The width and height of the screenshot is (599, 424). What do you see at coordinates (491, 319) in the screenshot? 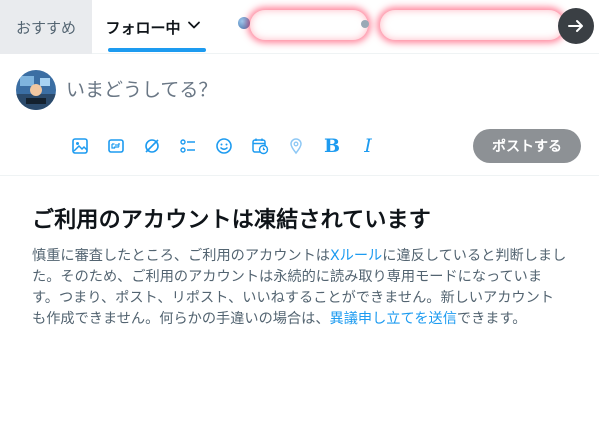
I see `notice-body-text-3: できます。` at bounding box center [491, 319].